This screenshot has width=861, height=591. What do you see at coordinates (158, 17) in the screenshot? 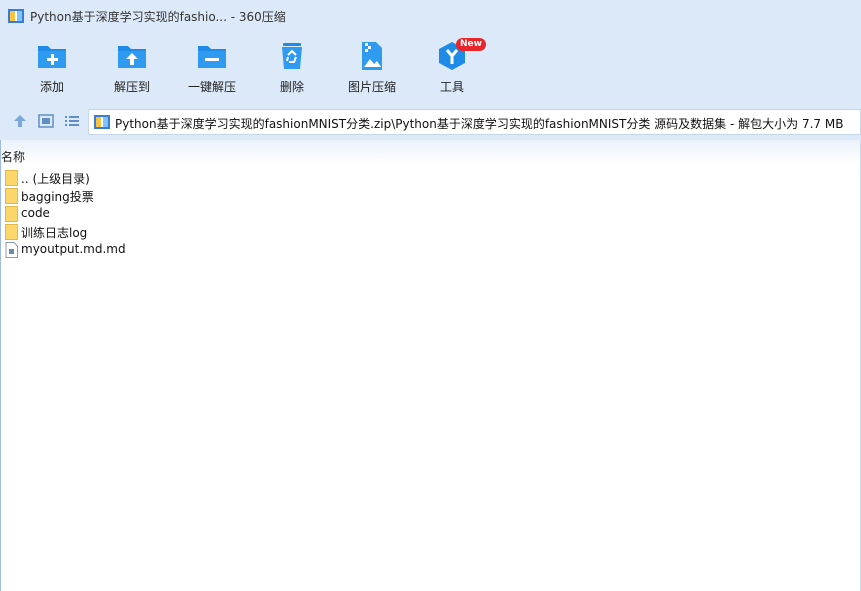
I see `window-title: Python基于深度学习实现的fashio... - 360压缩` at bounding box center [158, 17].